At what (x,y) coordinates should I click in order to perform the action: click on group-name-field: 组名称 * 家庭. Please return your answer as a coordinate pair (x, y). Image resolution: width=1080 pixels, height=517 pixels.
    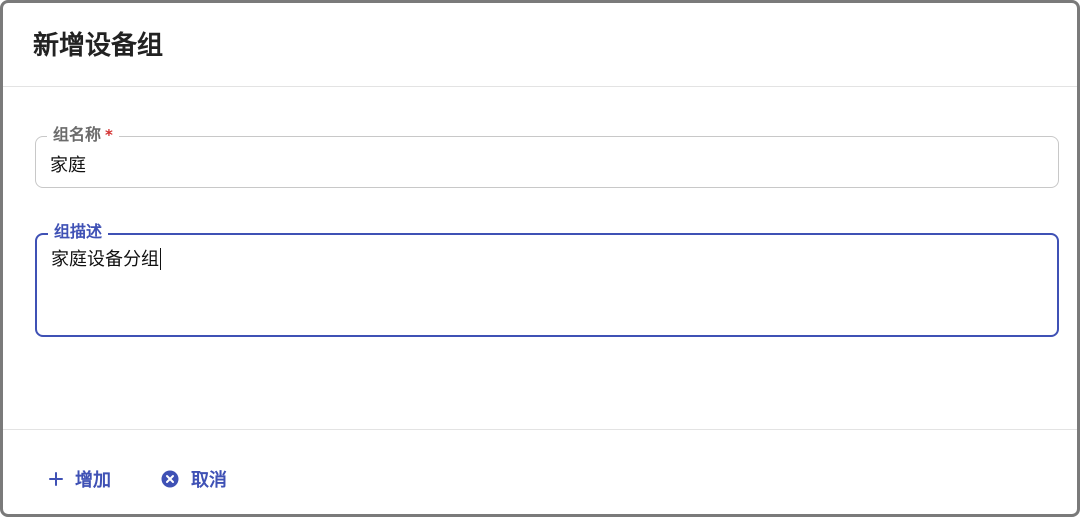
    Looking at the image, I should click on (547, 156).